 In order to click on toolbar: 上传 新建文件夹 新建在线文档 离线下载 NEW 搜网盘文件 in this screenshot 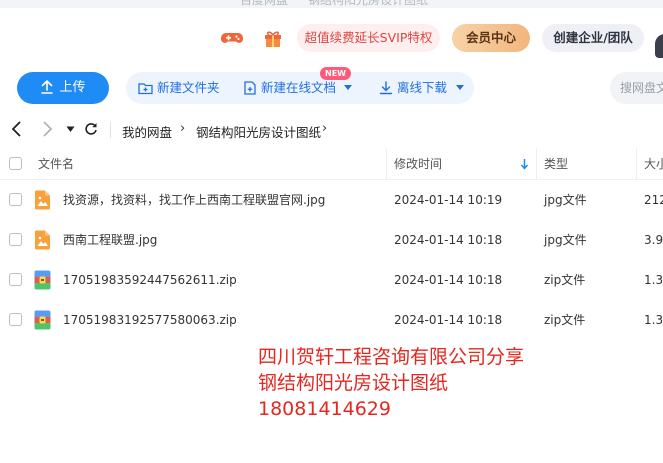, I will do `click(331, 88)`.